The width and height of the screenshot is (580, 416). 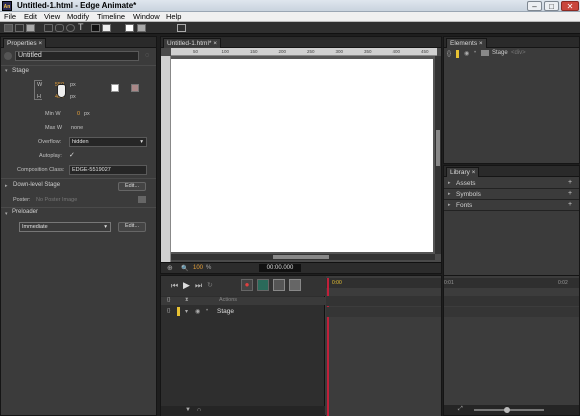 I want to click on horizontal-scrollbar, so click(x=303, y=257).